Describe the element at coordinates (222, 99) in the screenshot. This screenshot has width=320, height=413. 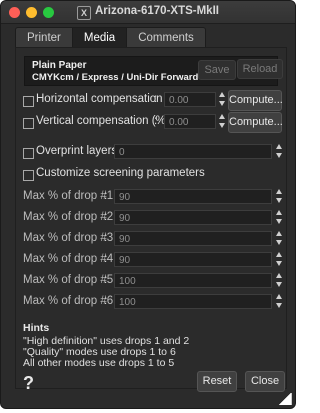
I see `horizontal-stepper` at that location.